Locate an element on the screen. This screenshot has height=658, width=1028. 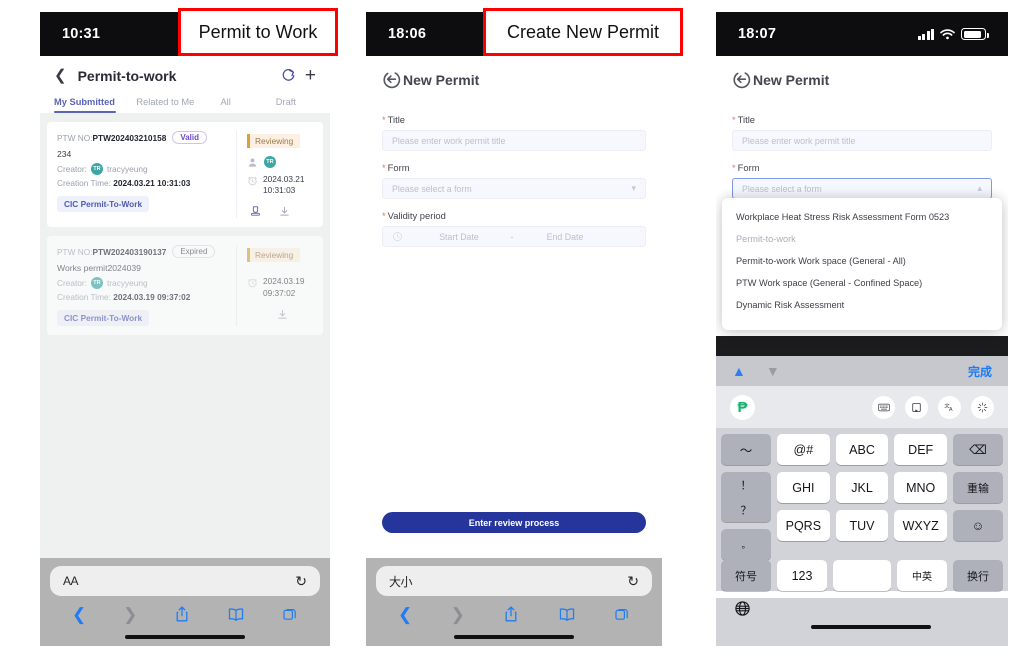
key-space is located at coordinates (862, 575).